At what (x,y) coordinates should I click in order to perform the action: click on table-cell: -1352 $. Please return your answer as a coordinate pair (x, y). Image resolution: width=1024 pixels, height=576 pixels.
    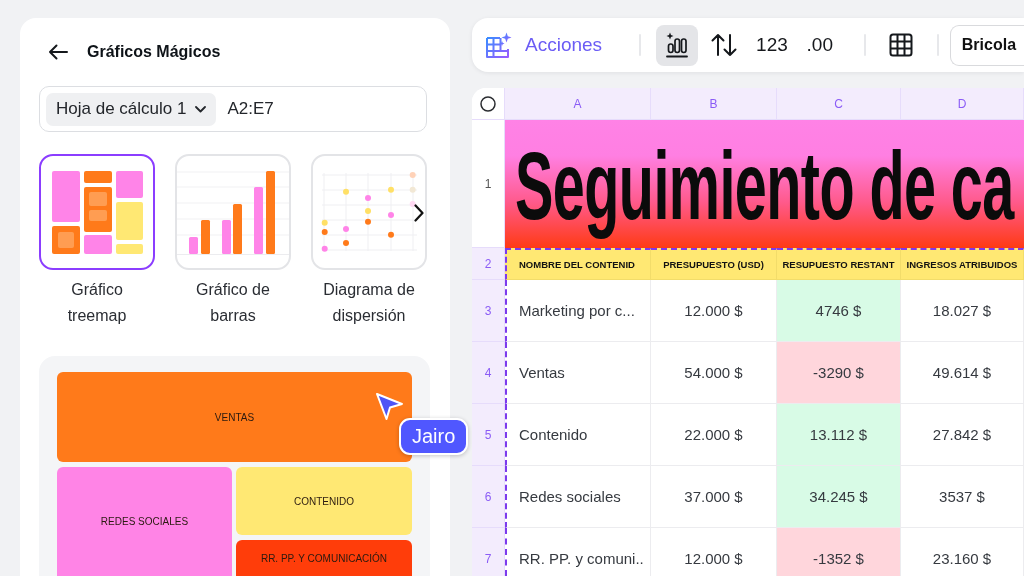
    Looking at the image, I should click on (839, 552).